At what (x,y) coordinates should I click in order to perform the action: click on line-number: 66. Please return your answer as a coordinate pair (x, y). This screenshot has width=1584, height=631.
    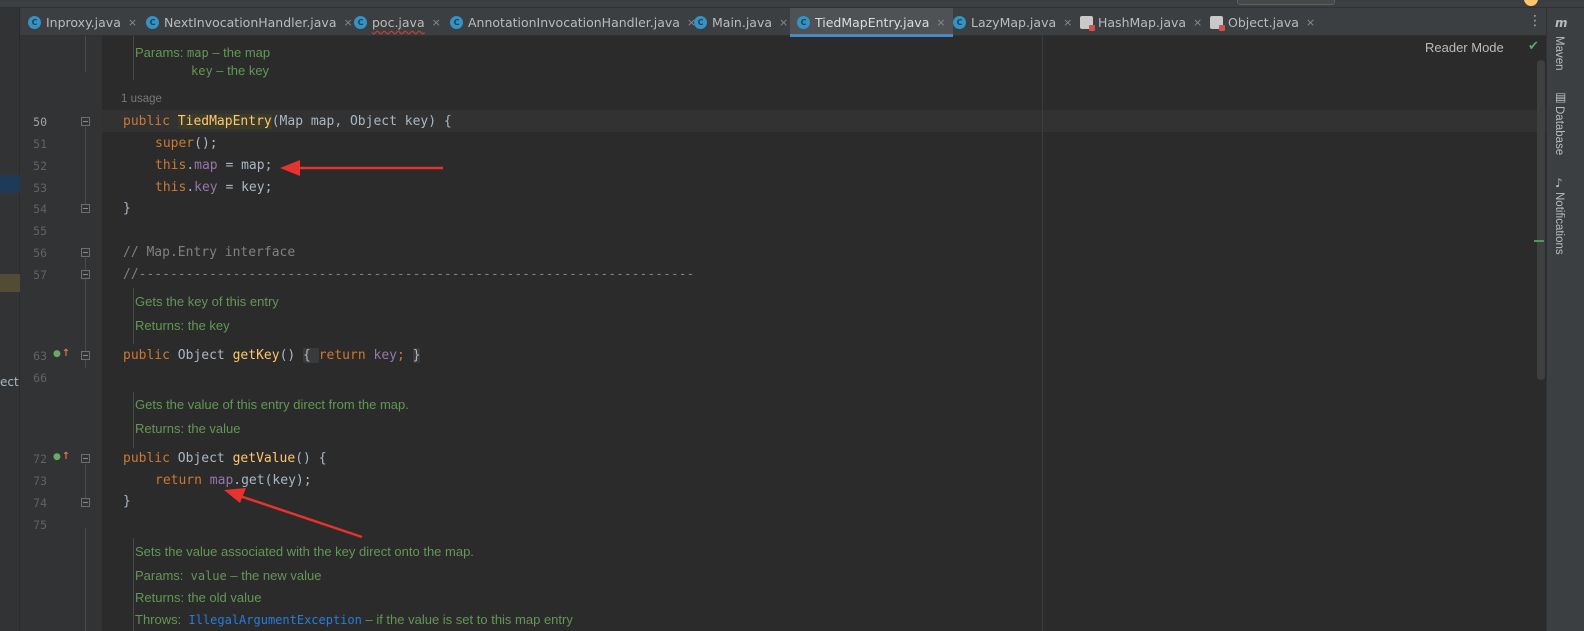
    Looking at the image, I should click on (40, 378).